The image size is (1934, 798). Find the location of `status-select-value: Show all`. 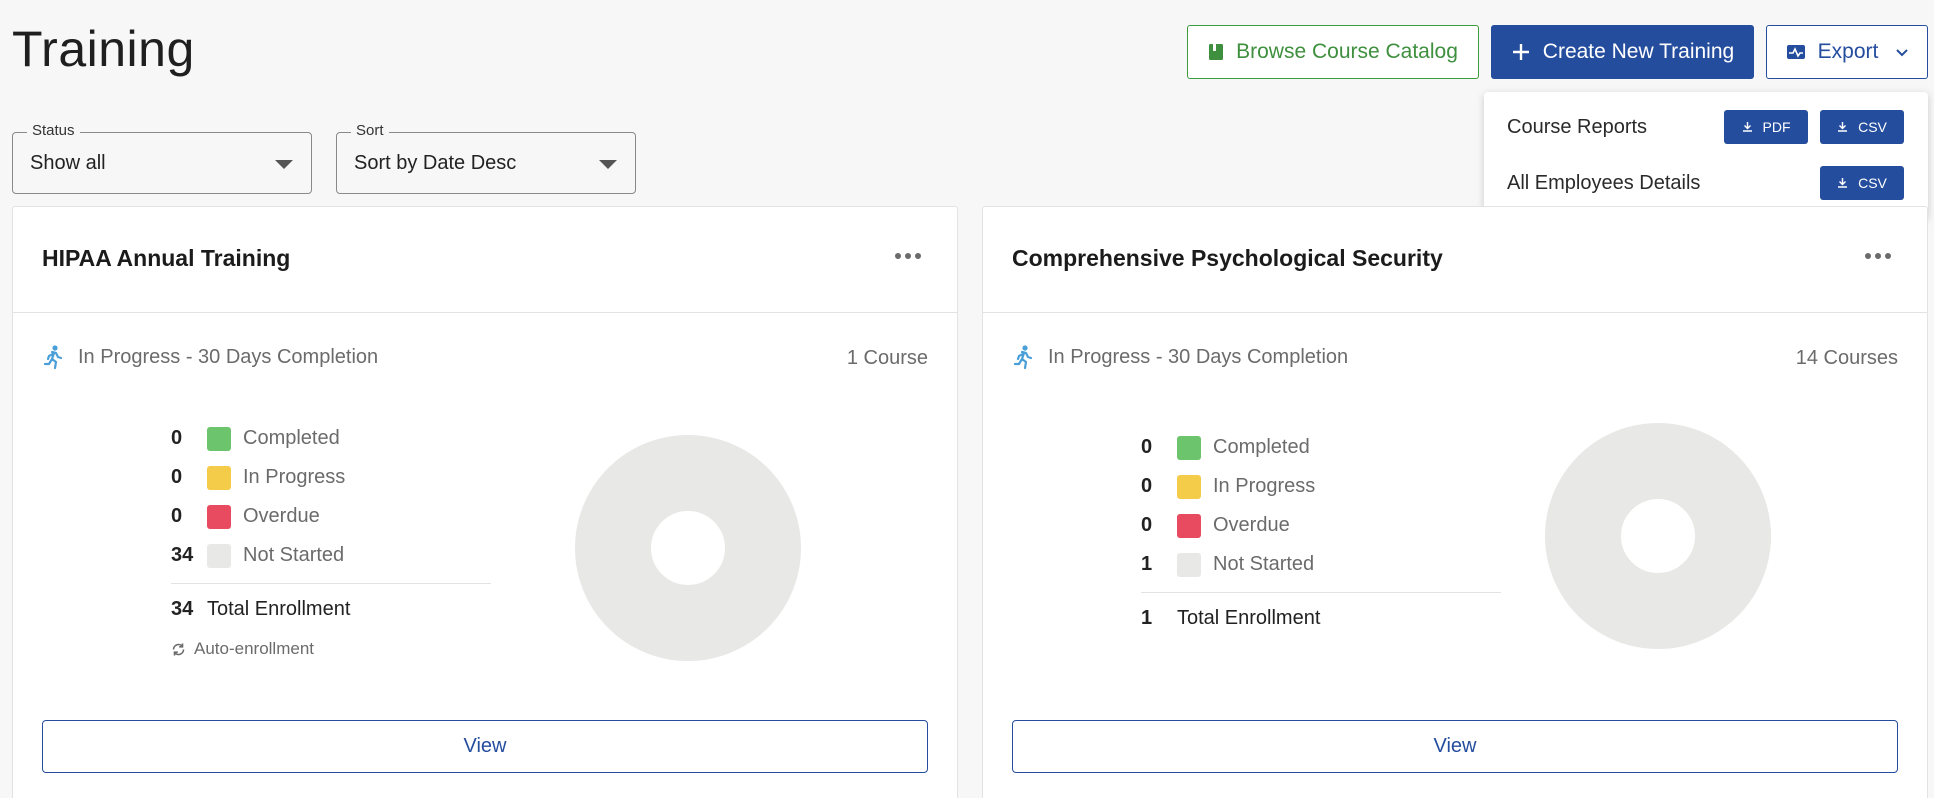

status-select-value: Show all is located at coordinates (68, 163).